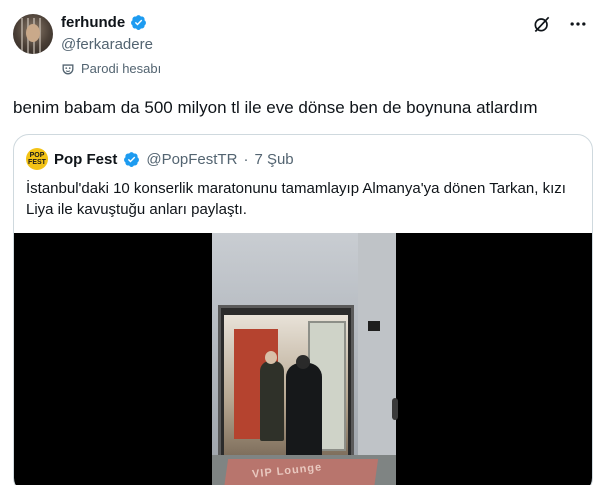  What do you see at coordinates (107, 44) in the screenshot?
I see `author-handle: @ferkaradere` at bounding box center [107, 44].